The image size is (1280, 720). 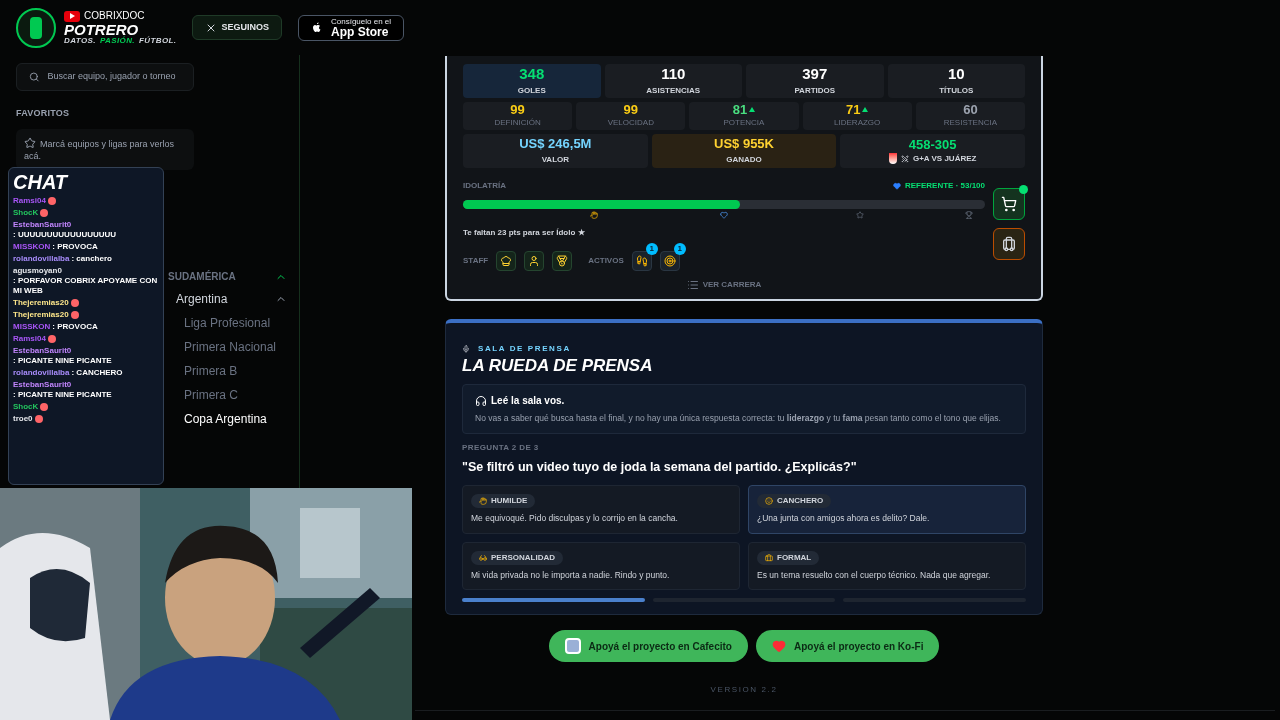 What do you see at coordinates (230, 347) in the screenshot?
I see `tree-item: Primera Nacional` at bounding box center [230, 347].